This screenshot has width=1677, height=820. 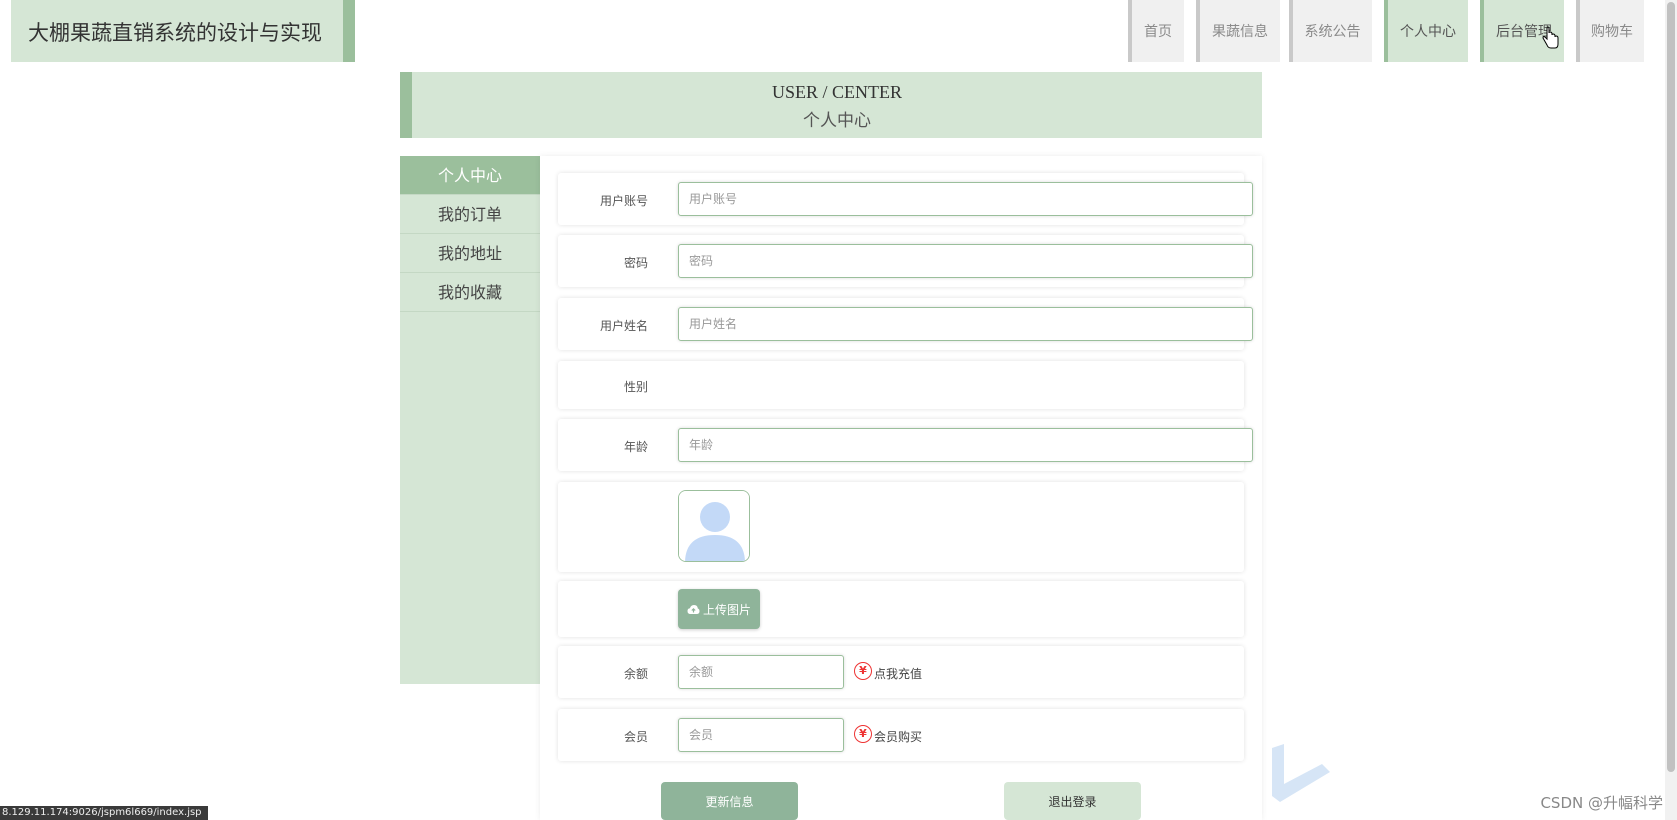 What do you see at coordinates (635, 447) in the screenshot?
I see `age-label: 年龄` at bounding box center [635, 447].